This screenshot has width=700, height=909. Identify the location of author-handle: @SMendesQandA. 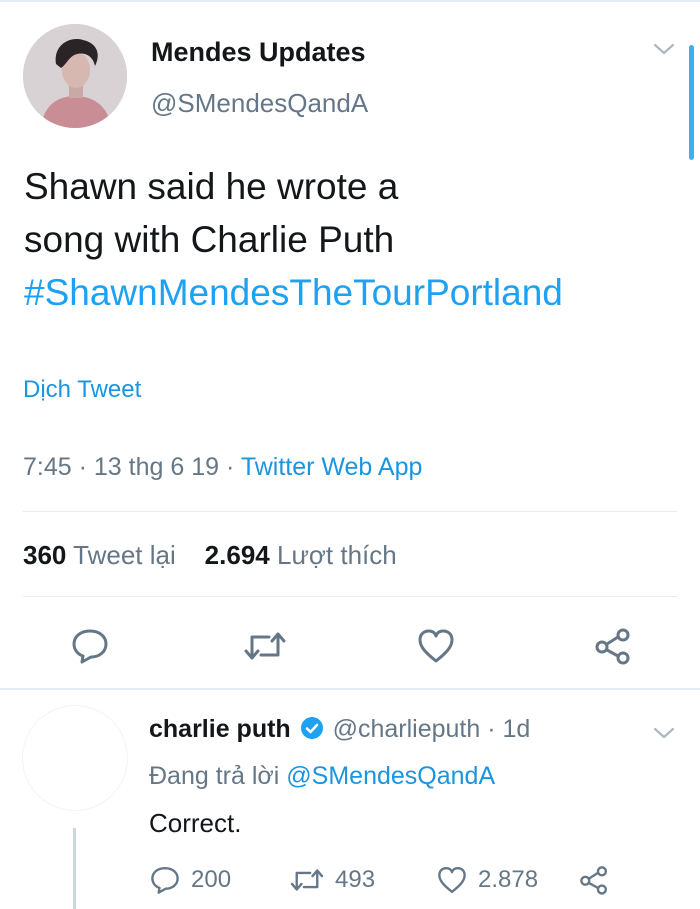
(259, 103).